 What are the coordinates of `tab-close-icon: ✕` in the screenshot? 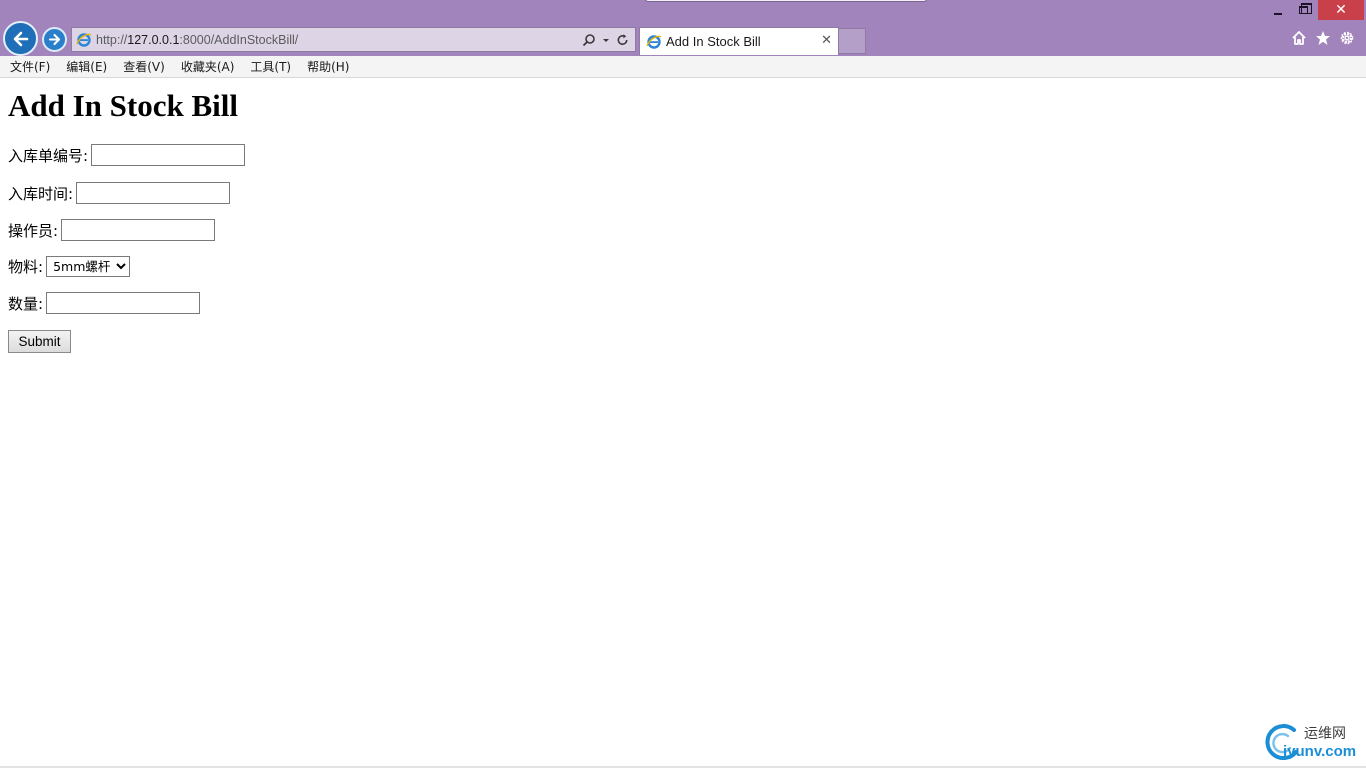 It's located at (826, 40).